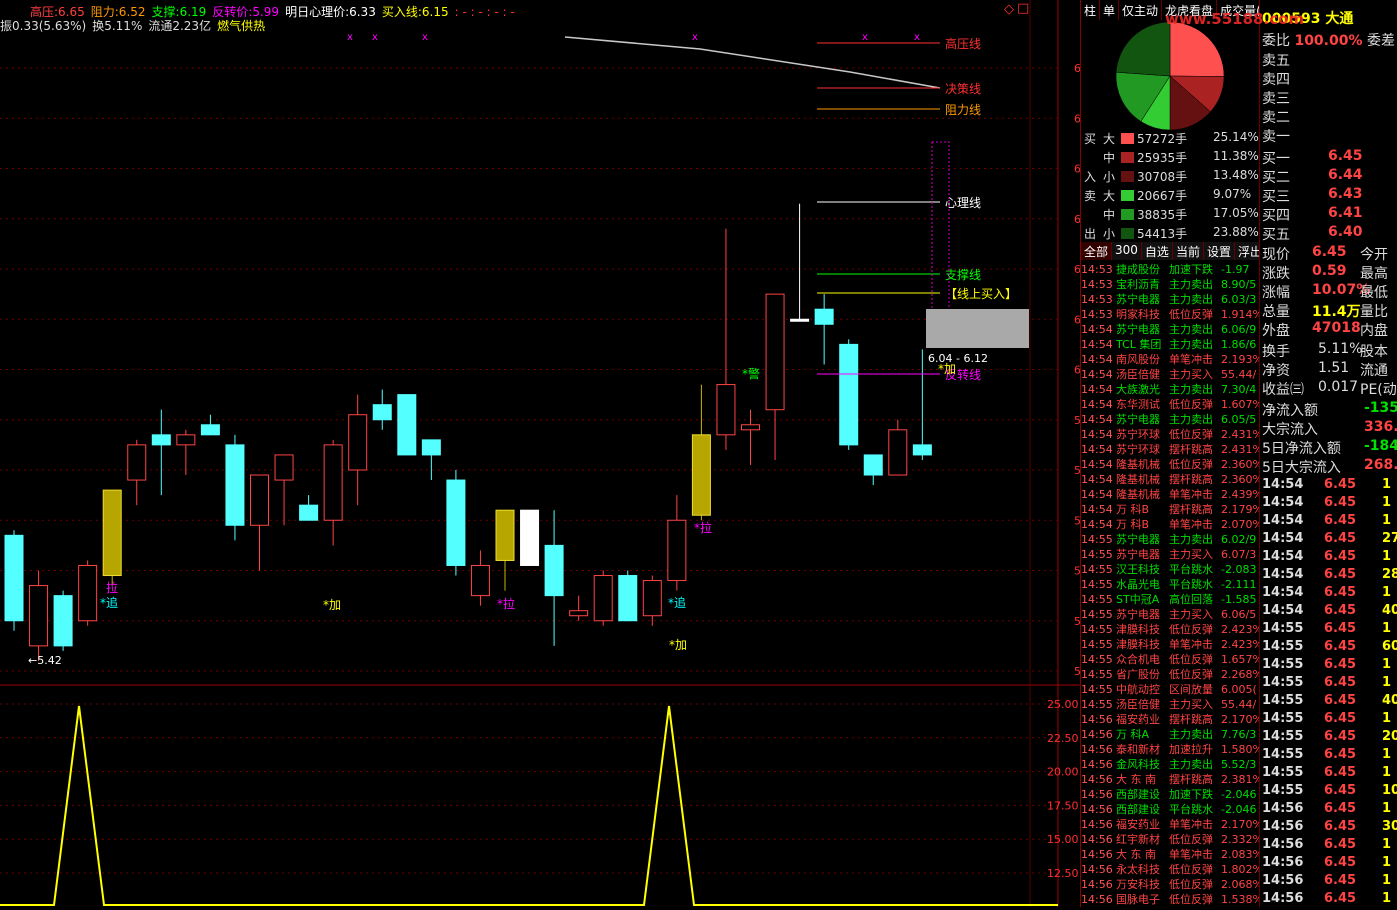 The width and height of the screenshot is (1397, 910). Describe the element at coordinates (1171, 899) in the screenshot. I see `dragon-list-item: 14:56 国脉电子 低位反弹 1.538%` at that location.